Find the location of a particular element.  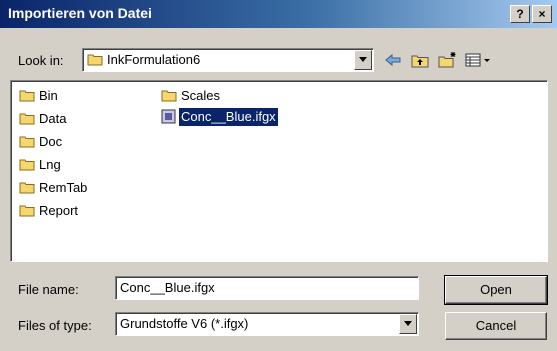

new-folder-icon is located at coordinates (447, 60).